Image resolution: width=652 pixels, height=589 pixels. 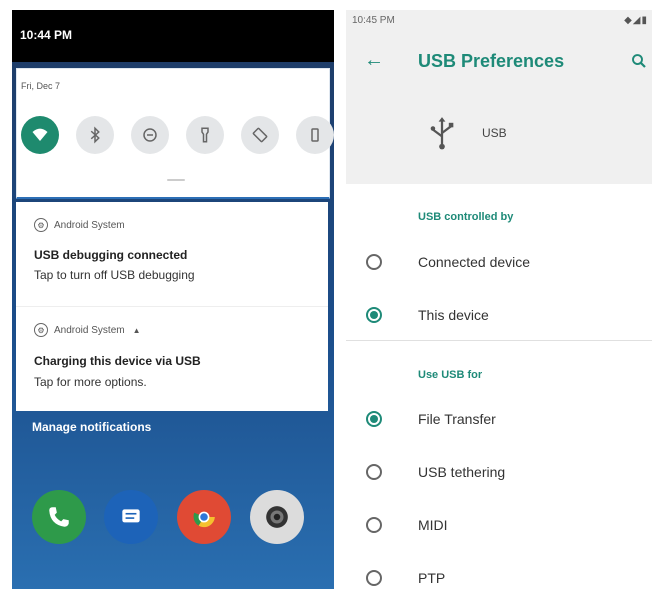 I want to click on camera-app, so click(x=277, y=517).